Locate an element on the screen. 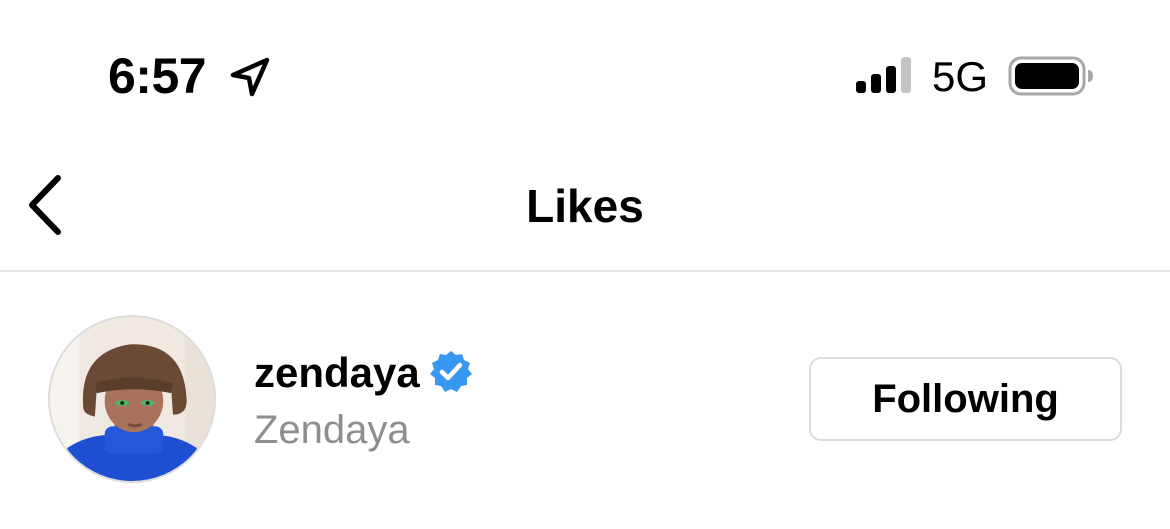 Image resolution: width=1170 pixels, height=529 pixels. cellular-signal-icon is located at coordinates (883, 75).